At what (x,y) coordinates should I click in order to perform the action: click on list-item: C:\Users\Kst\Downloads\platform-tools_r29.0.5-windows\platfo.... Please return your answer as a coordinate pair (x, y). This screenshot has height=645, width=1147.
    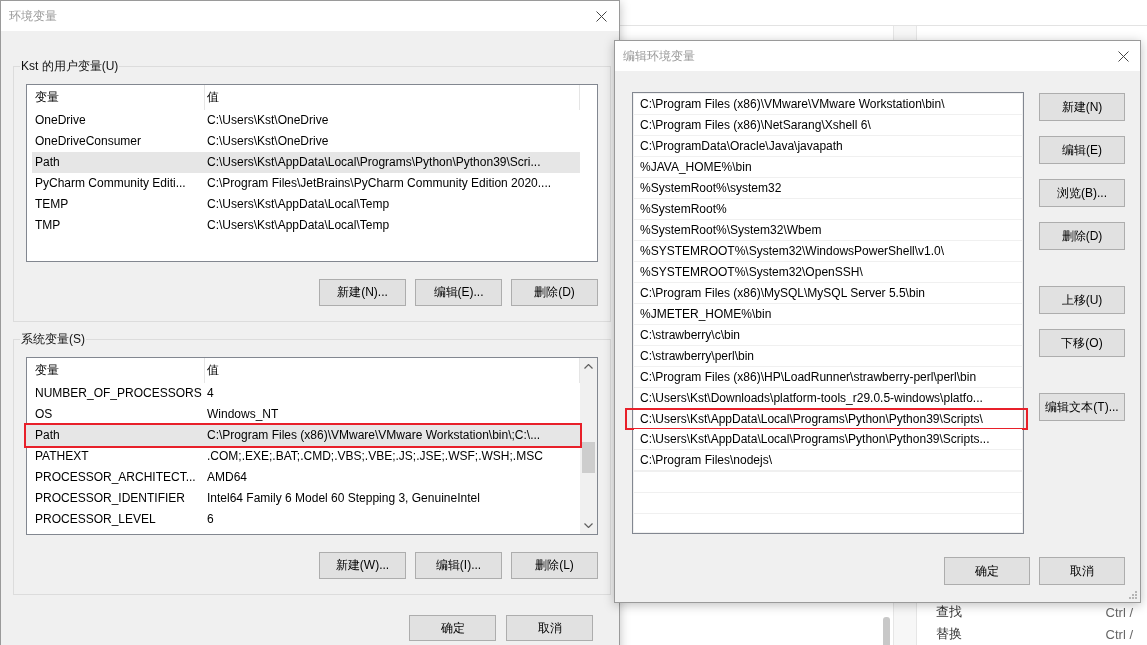
    Looking at the image, I should click on (828, 398).